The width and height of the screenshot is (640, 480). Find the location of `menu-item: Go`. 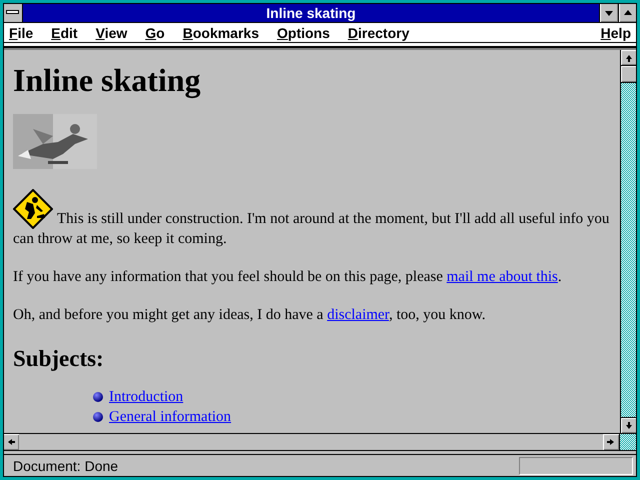

menu-item: Go is located at coordinates (155, 32).